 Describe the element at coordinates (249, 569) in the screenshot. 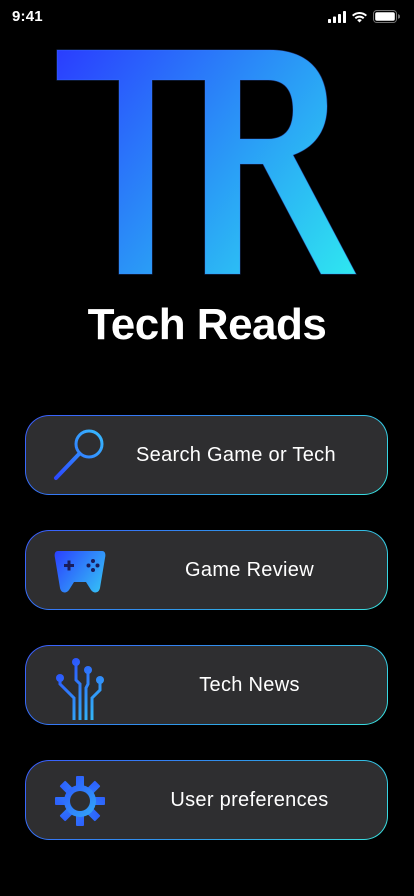

I see `game-review-button-label: Game Review` at that location.